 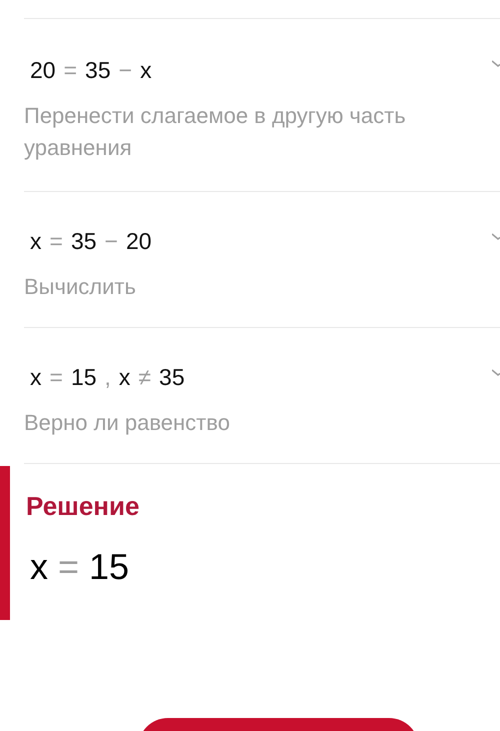 What do you see at coordinates (127, 422) in the screenshot?
I see `step-description: Верно ли равенство` at bounding box center [127, 422].